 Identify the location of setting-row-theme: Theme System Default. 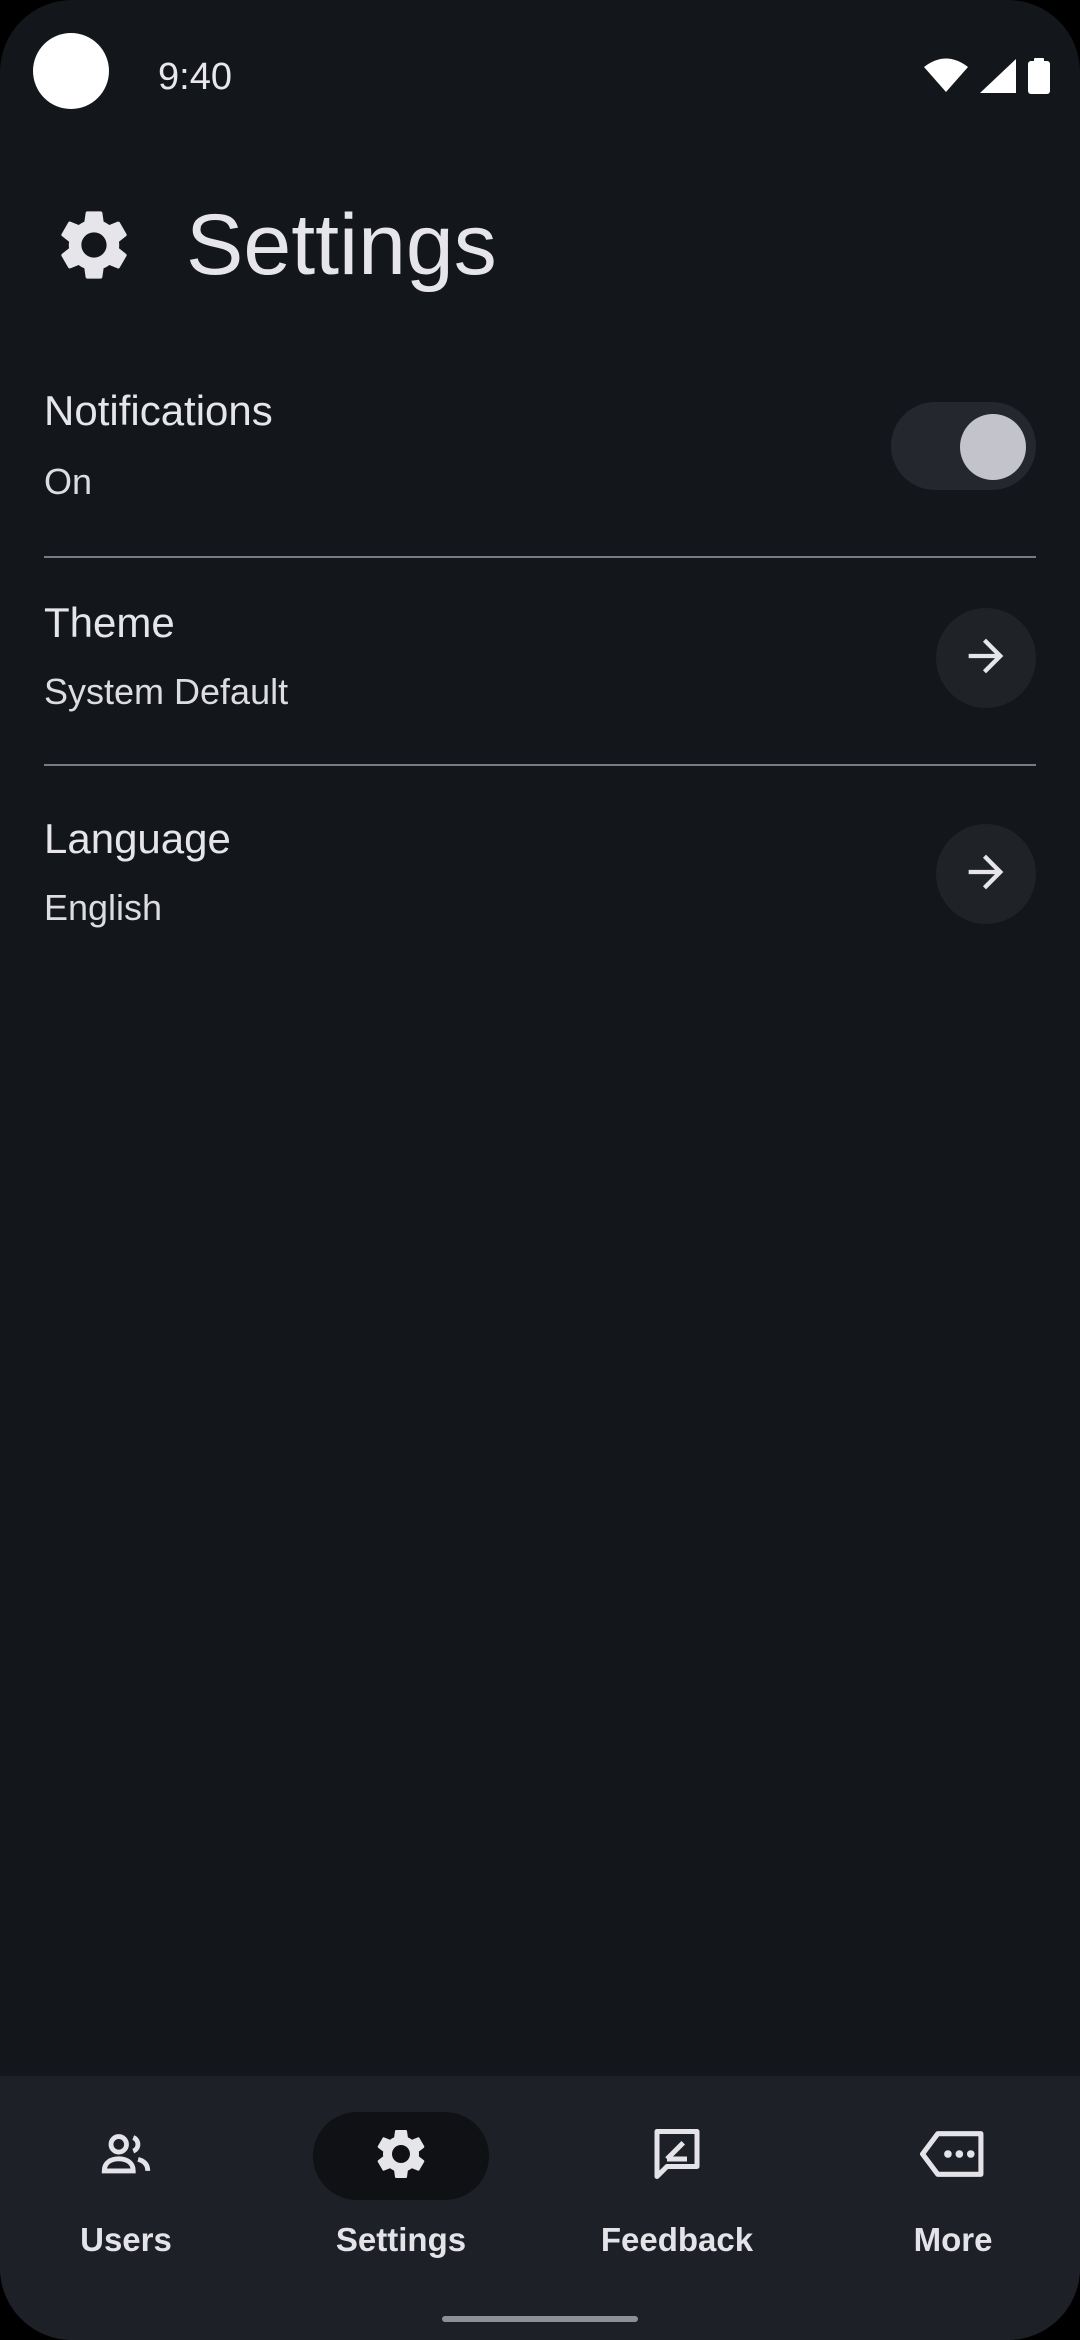
(540, 661).